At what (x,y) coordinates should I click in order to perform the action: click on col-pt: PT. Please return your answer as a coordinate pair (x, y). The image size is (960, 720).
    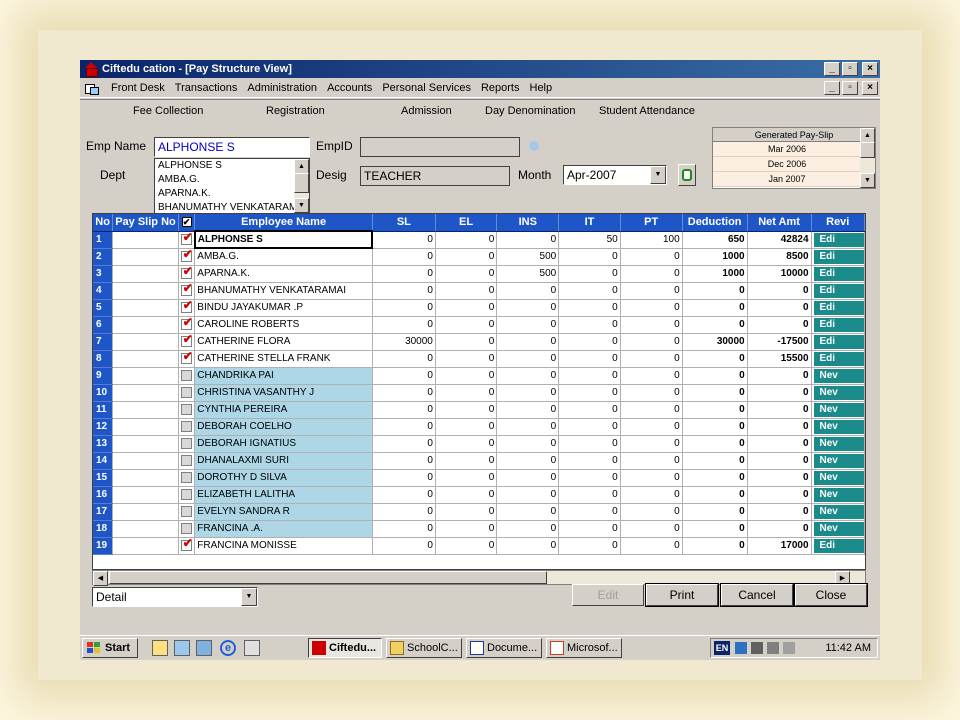
    Looking at the image, I should click on (651, 223).